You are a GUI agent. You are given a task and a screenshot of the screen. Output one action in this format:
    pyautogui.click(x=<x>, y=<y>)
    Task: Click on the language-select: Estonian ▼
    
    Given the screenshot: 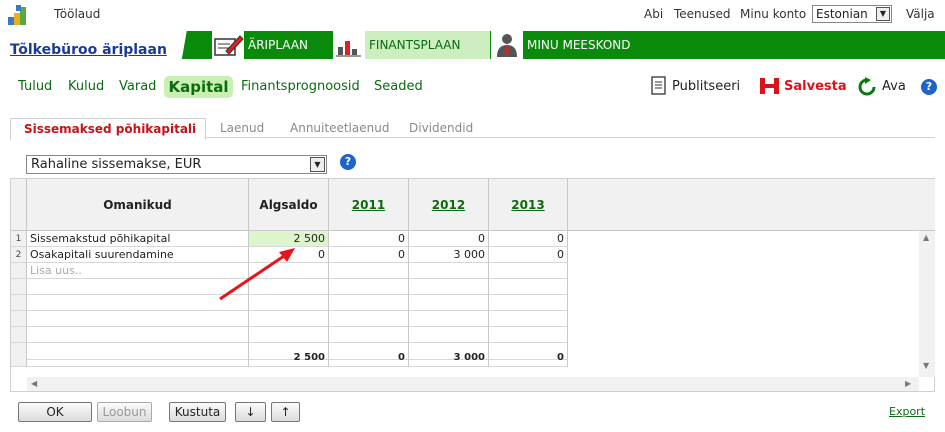 What is the action you would take?
    pyautogui.click(x=852, y=14)
    